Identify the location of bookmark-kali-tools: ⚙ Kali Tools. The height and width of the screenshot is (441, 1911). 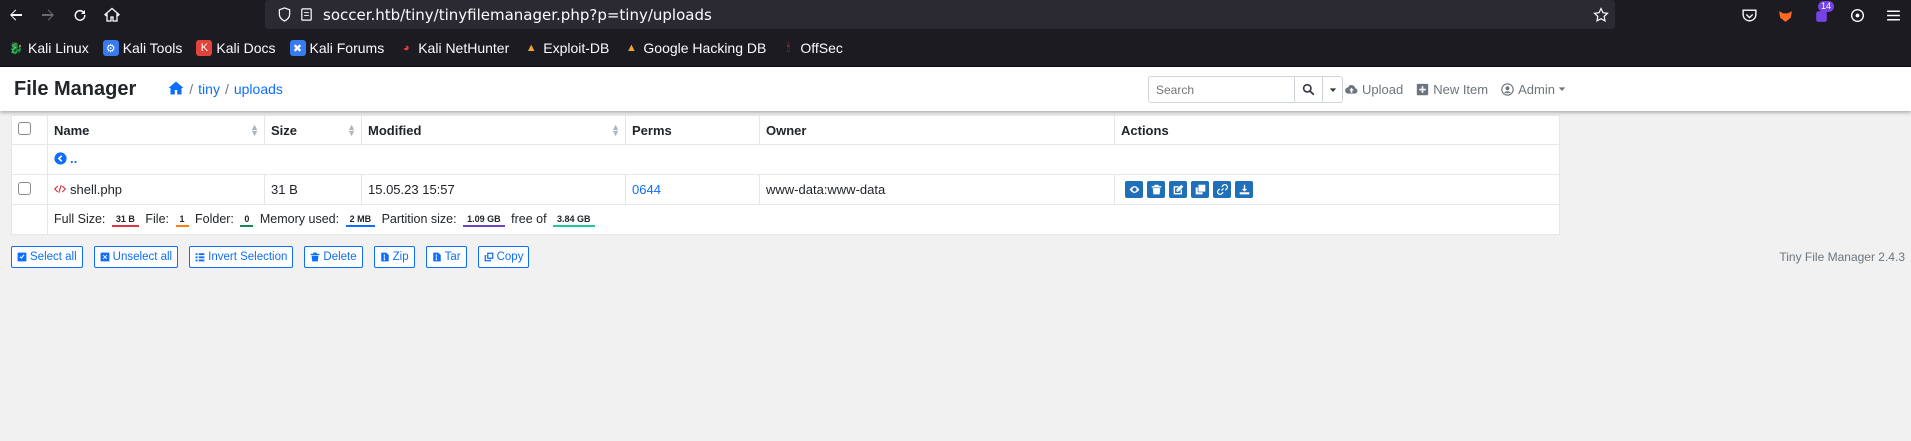
(142, 48).